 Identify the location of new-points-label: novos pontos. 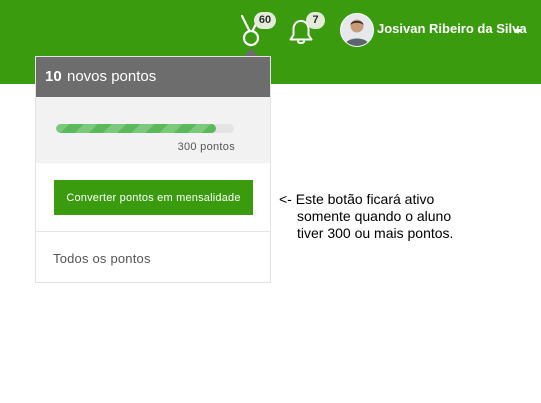
(112, 76).